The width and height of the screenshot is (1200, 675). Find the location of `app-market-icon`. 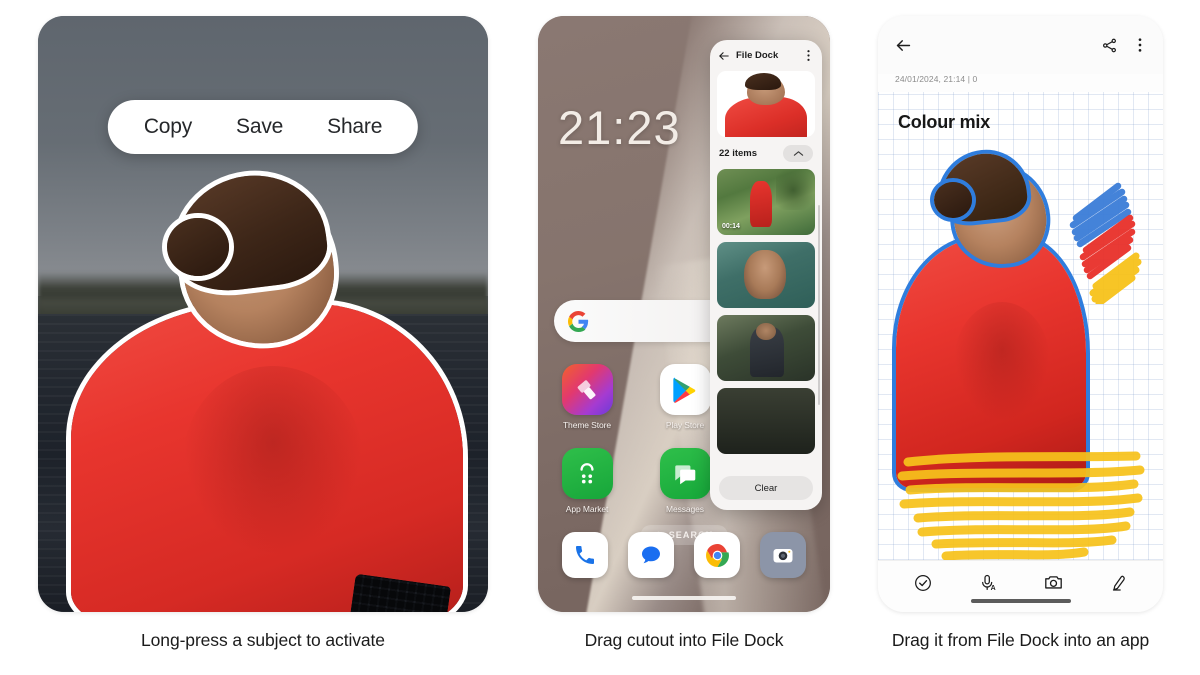

app-market-icon is located at coordinates (587, 473).